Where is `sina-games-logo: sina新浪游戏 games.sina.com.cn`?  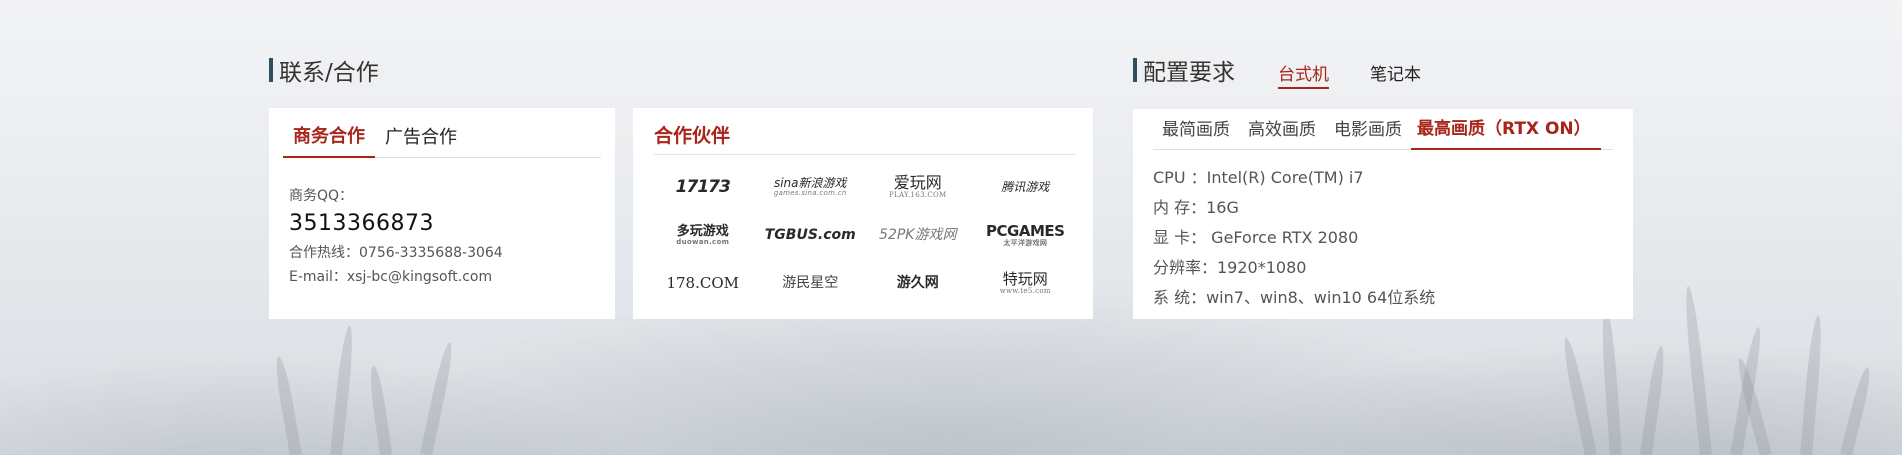 sina-games-logo: sina新浪游戏 games.sina.com.cn is located at coordinates (810, 187).